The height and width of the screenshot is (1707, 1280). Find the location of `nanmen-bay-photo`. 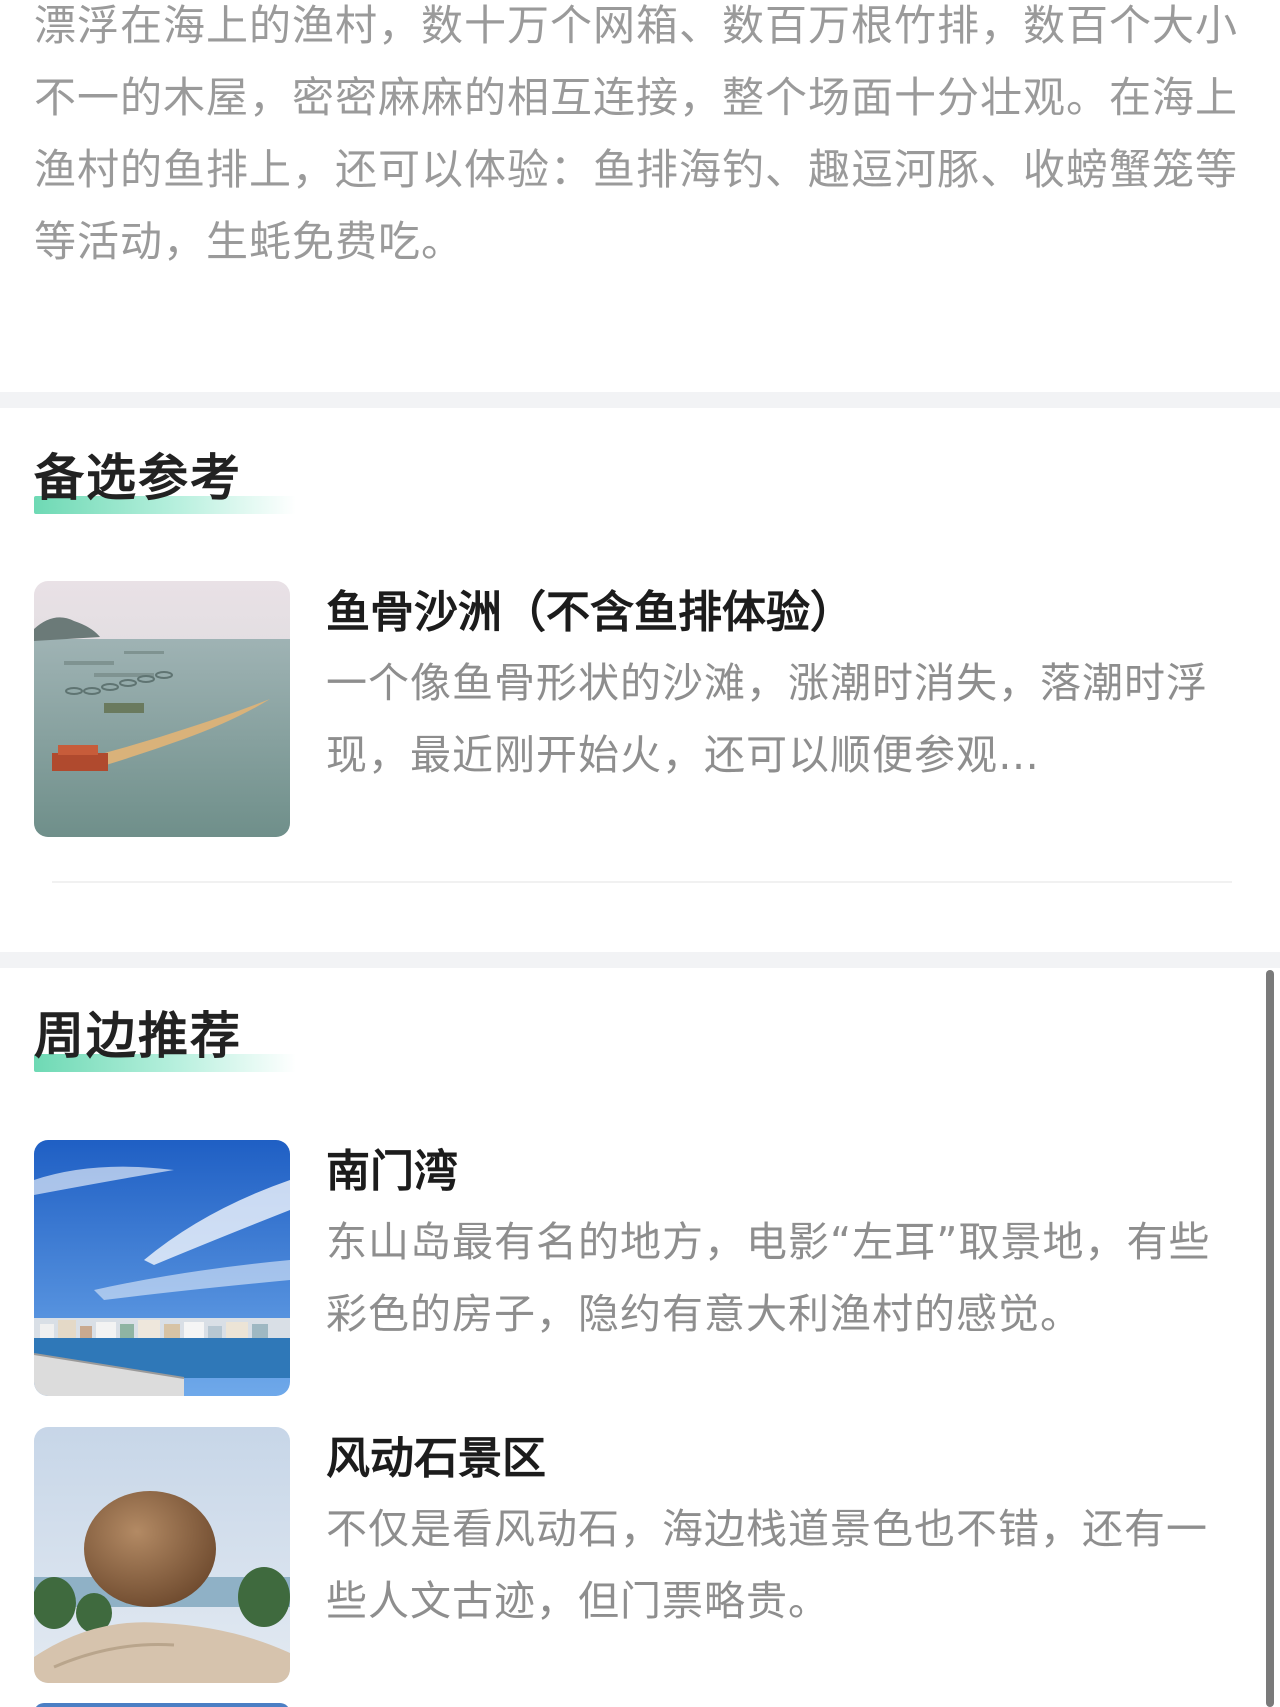

nanmen-bay-photo is located at coordinates (162, 1268).